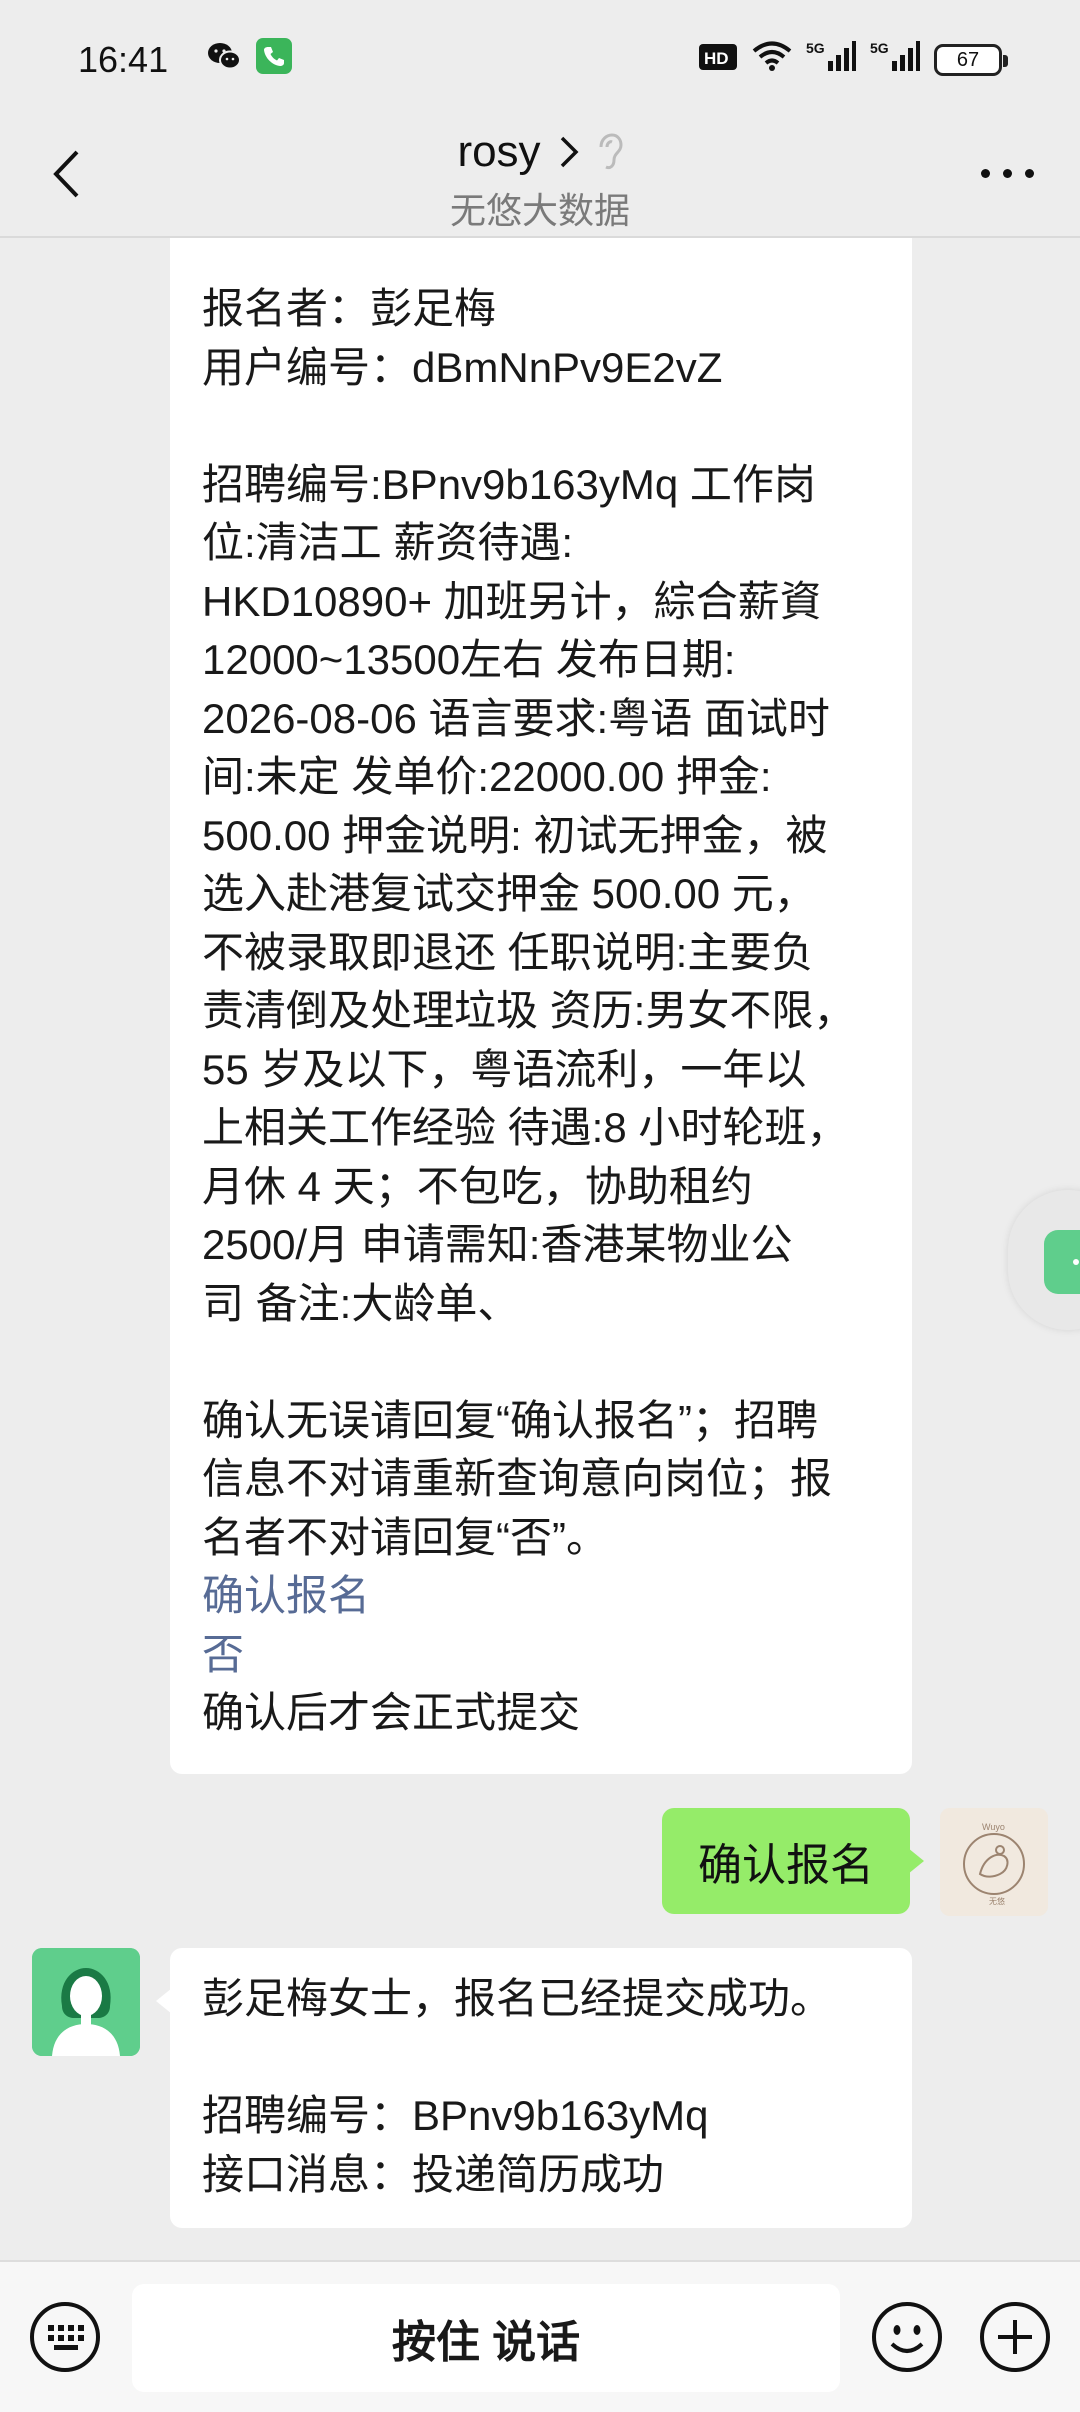 Image resolution: width=1080 pixels, height=2412 pixels. I want to click on job-info-line: 2026-08-06 语言要求:粤语 面试时, so click(516, 718).